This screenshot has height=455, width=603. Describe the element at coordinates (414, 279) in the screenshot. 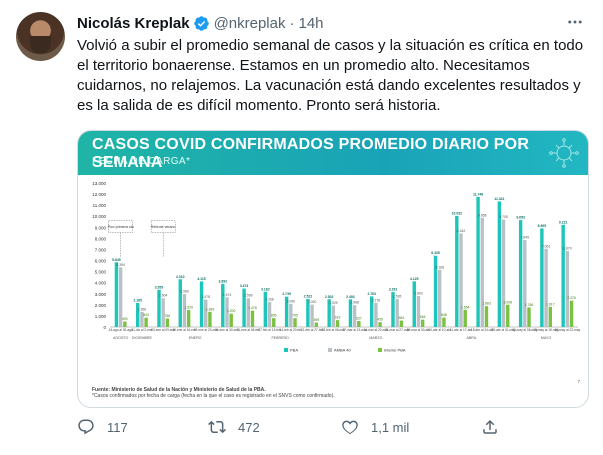

I see `data-label: 4.125` at that location.